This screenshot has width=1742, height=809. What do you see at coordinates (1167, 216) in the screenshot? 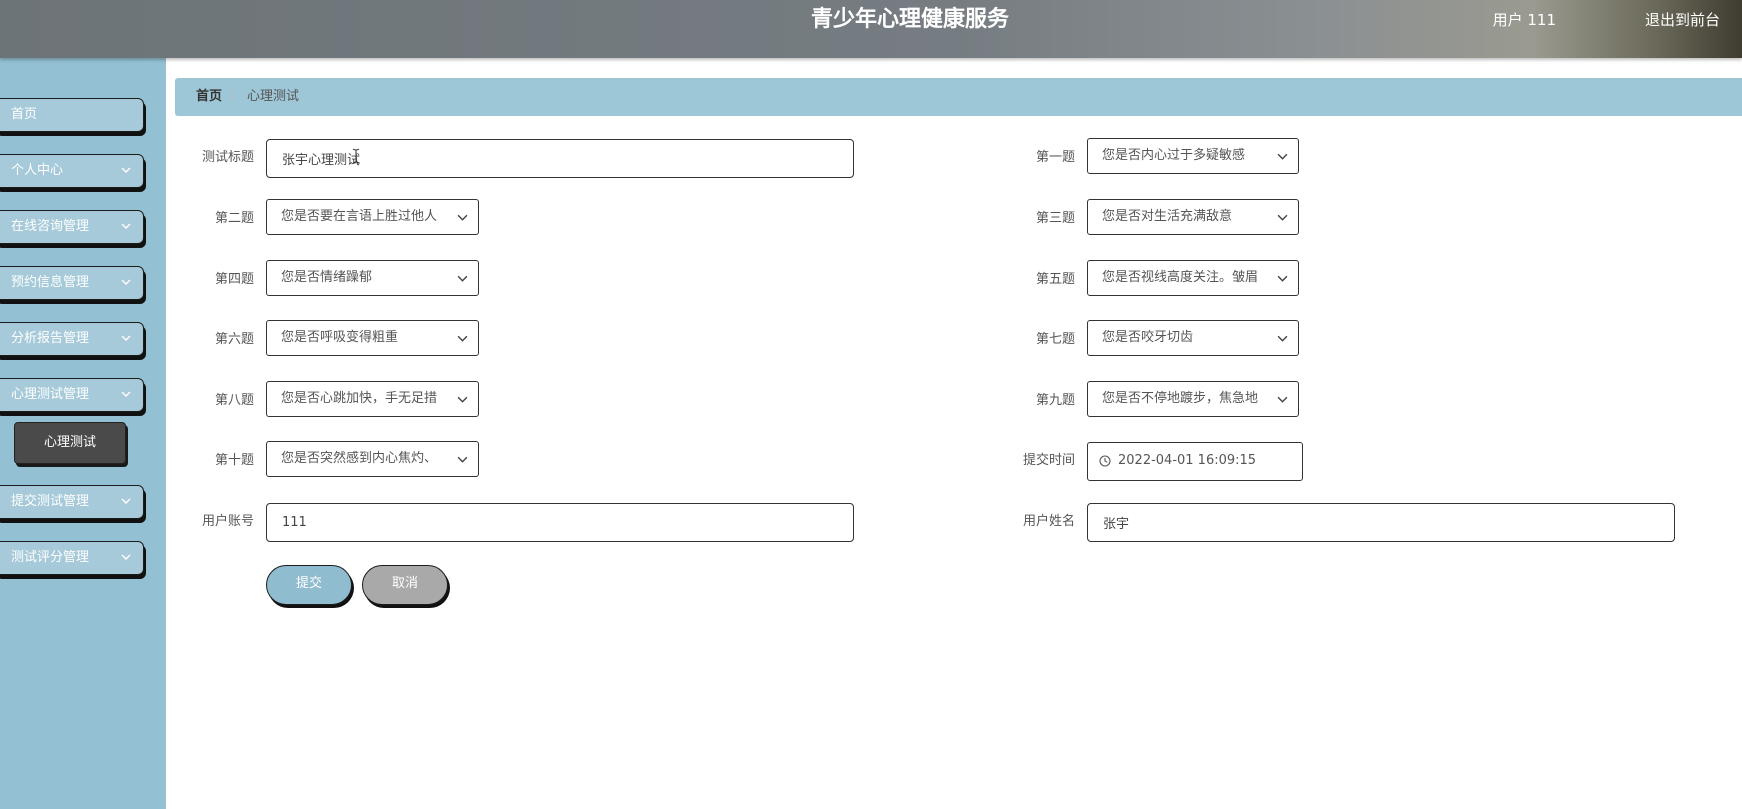
I see `q3-selected-value: 您是否对生活充满敌意` at bounding box center [1167, 216].